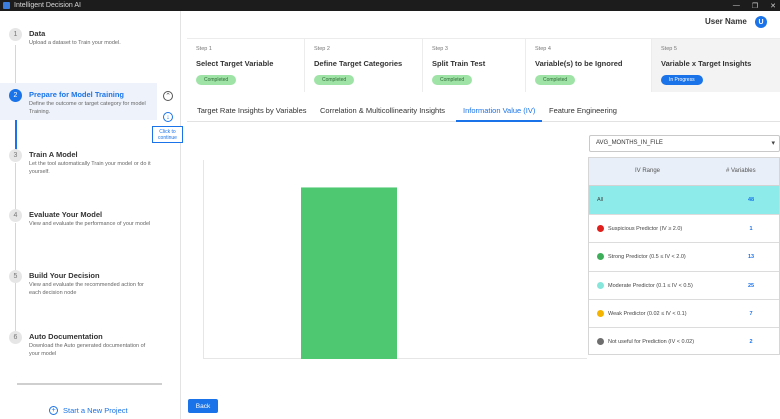 The image size is (780, 419). Describe the element at coordinates (706, 63) in the screenshot. I see `progress-step-name: Variable x Target Insights` at that location.